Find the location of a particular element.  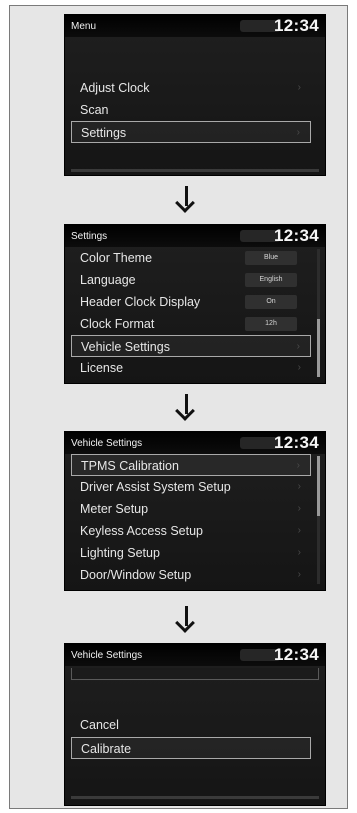

menu-item-adjust-clock: Adjust Clock › is located at coordinates (191, 88).